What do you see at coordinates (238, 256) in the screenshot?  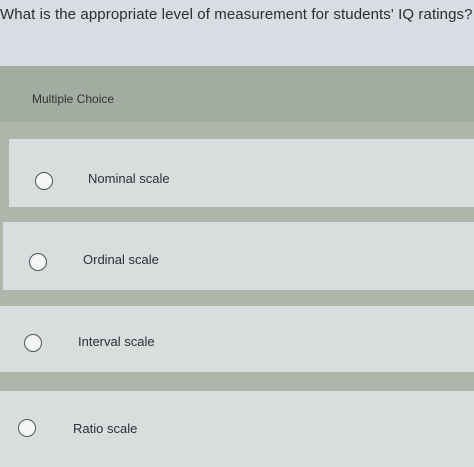 I see `option-ordinal-scale: Ordinal scale` at bounding box center [238, 256].